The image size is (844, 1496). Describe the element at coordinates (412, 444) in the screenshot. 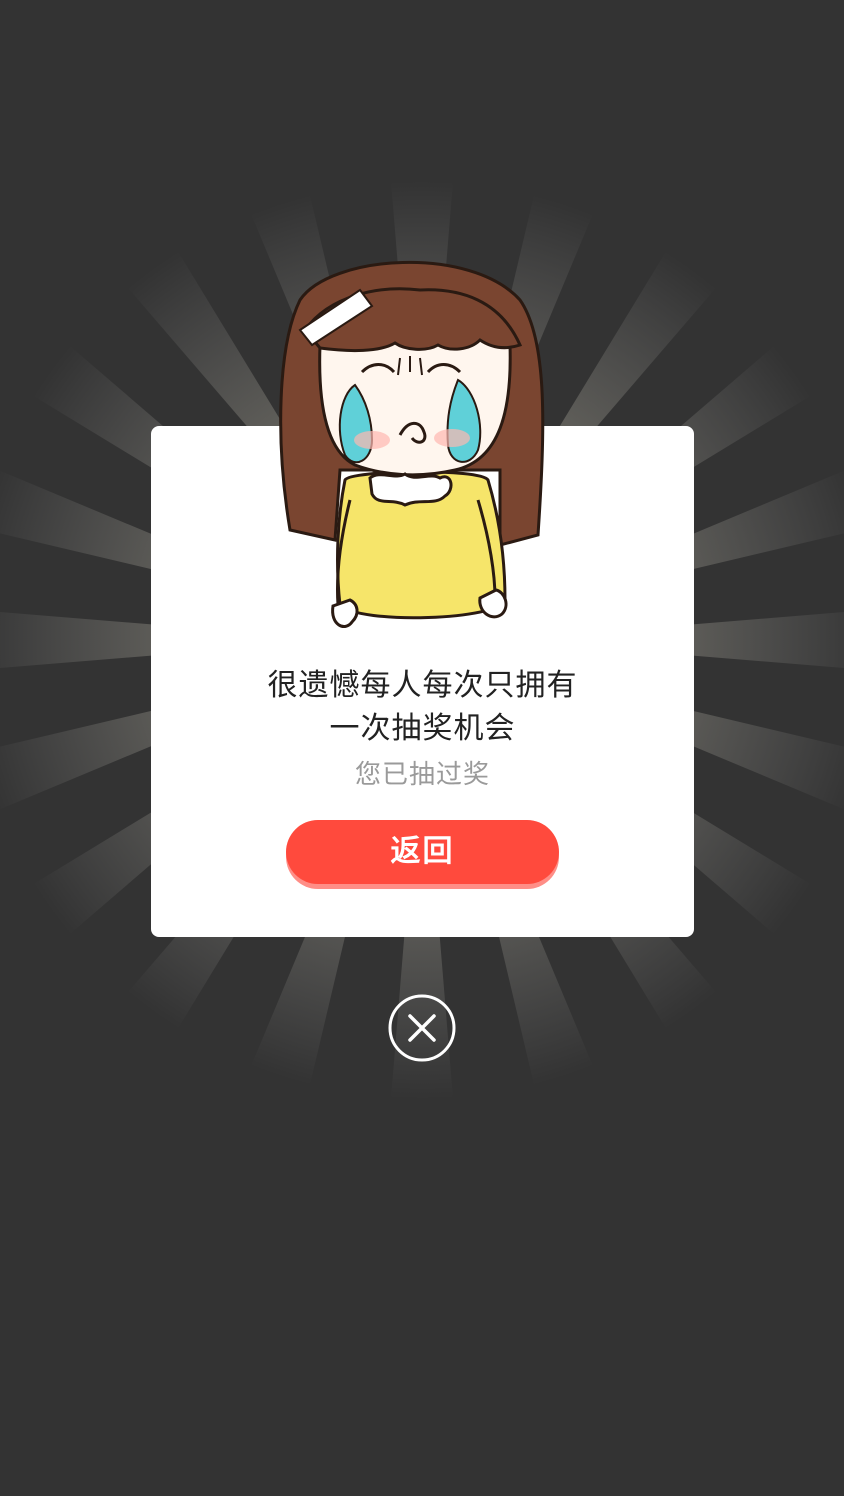

I see `crying-girl-illustration` at that location.